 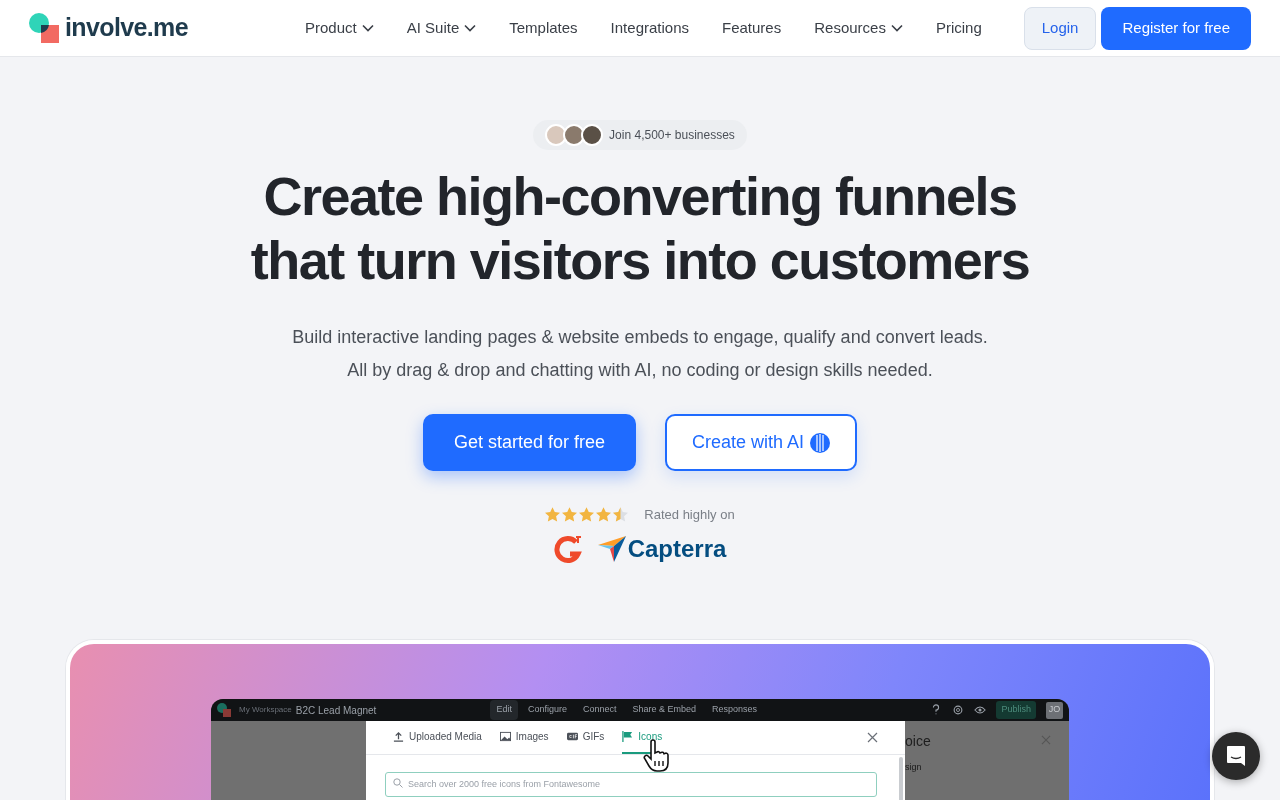 I want to click on media-tab: Uploaded Media, so click(x=437, y=737).